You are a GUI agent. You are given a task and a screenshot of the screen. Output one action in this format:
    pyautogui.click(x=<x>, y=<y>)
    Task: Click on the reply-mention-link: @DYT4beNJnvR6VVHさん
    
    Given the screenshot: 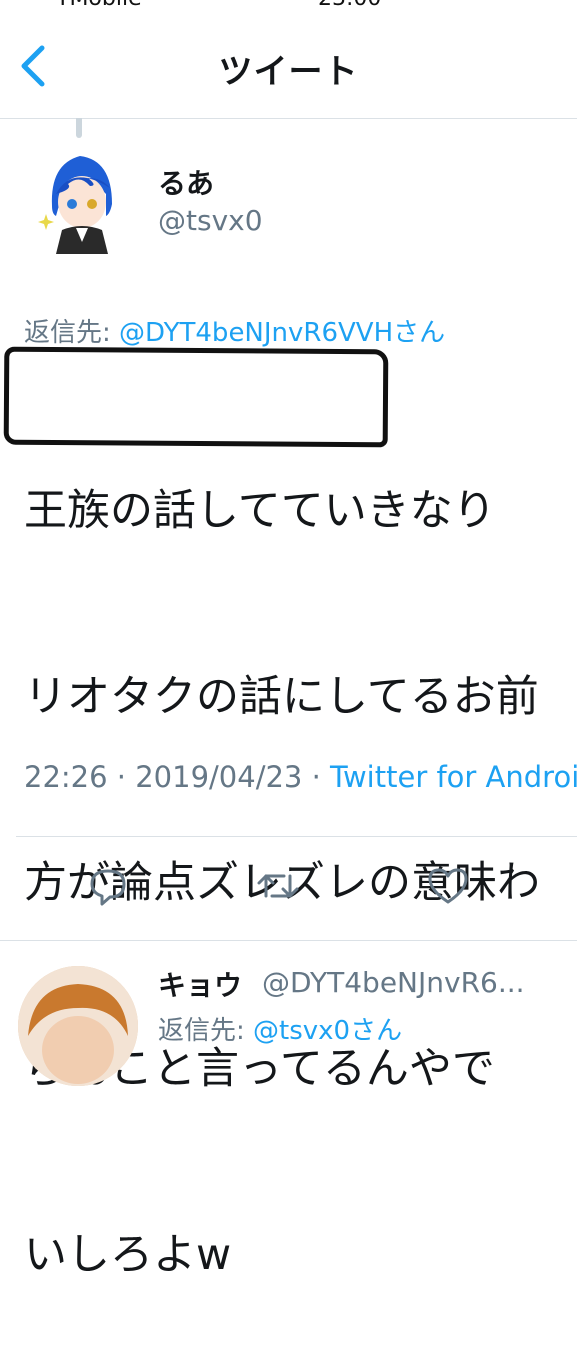 What is the action you would take?
    pyautogui.click(x=282, y=333)
    